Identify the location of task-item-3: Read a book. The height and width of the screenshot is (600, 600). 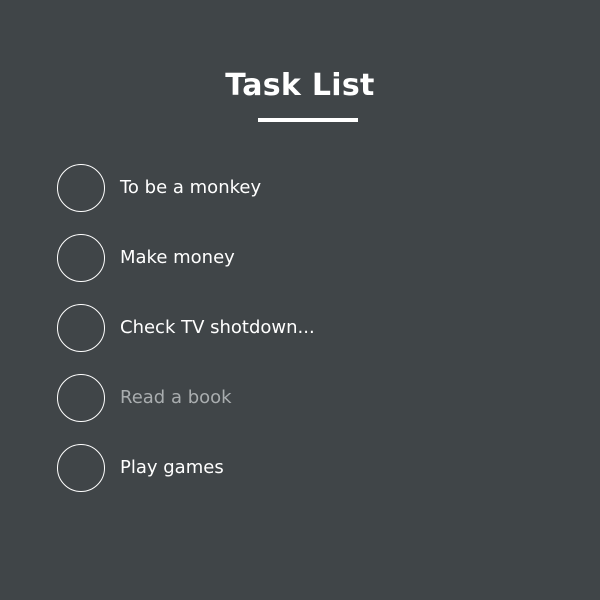
(186, 398).